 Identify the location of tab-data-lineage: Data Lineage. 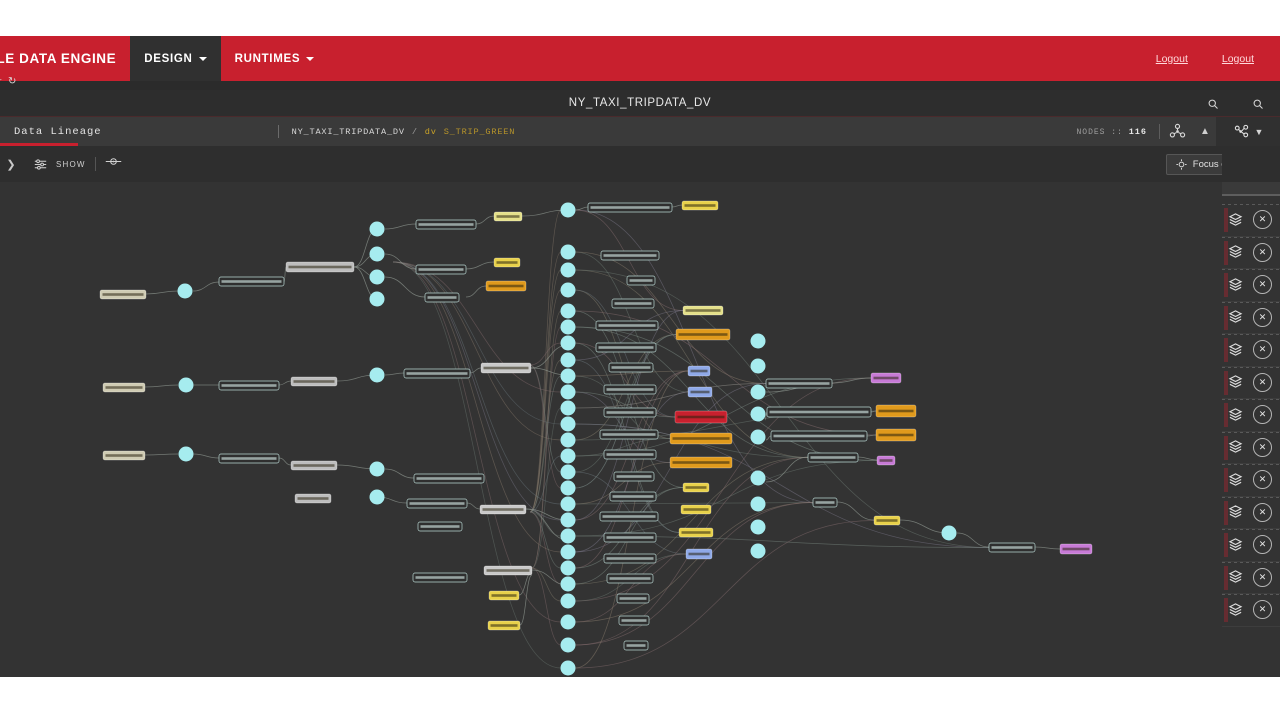
(59, 131).